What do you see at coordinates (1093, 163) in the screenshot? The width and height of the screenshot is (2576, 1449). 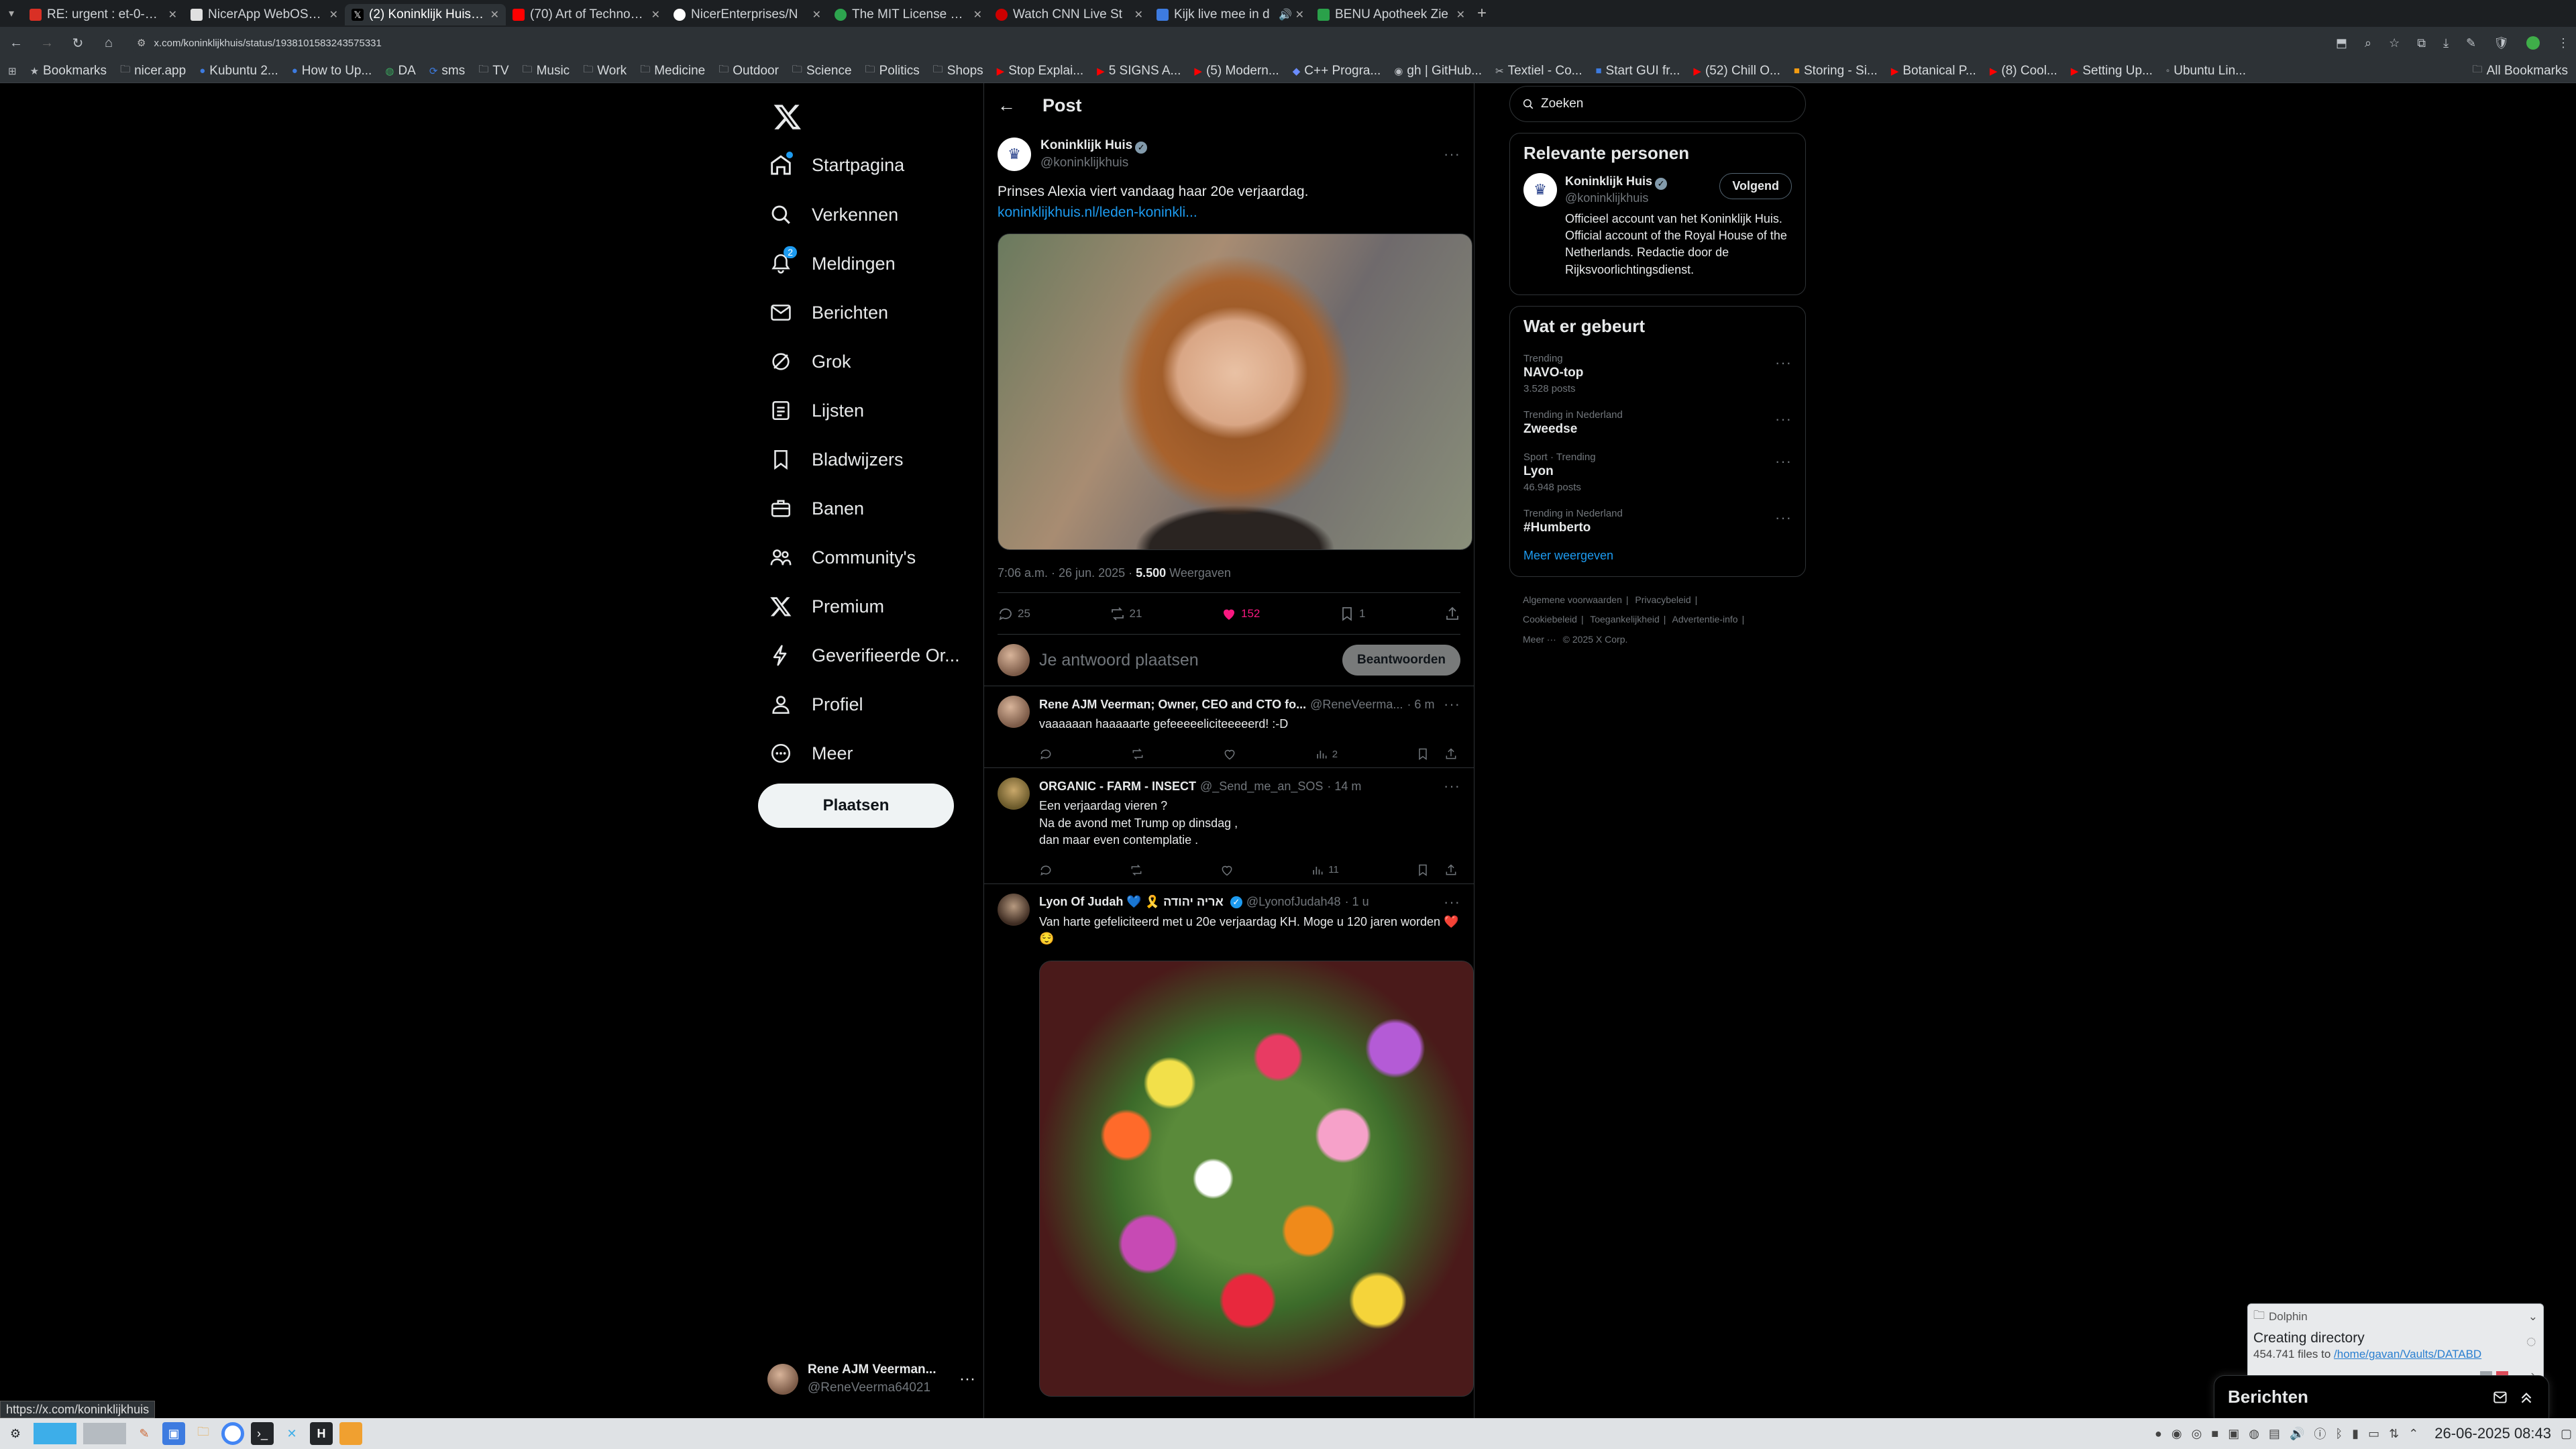 I see `author-handle: @koninklijkhuis` at bounding box center [1093, 163].